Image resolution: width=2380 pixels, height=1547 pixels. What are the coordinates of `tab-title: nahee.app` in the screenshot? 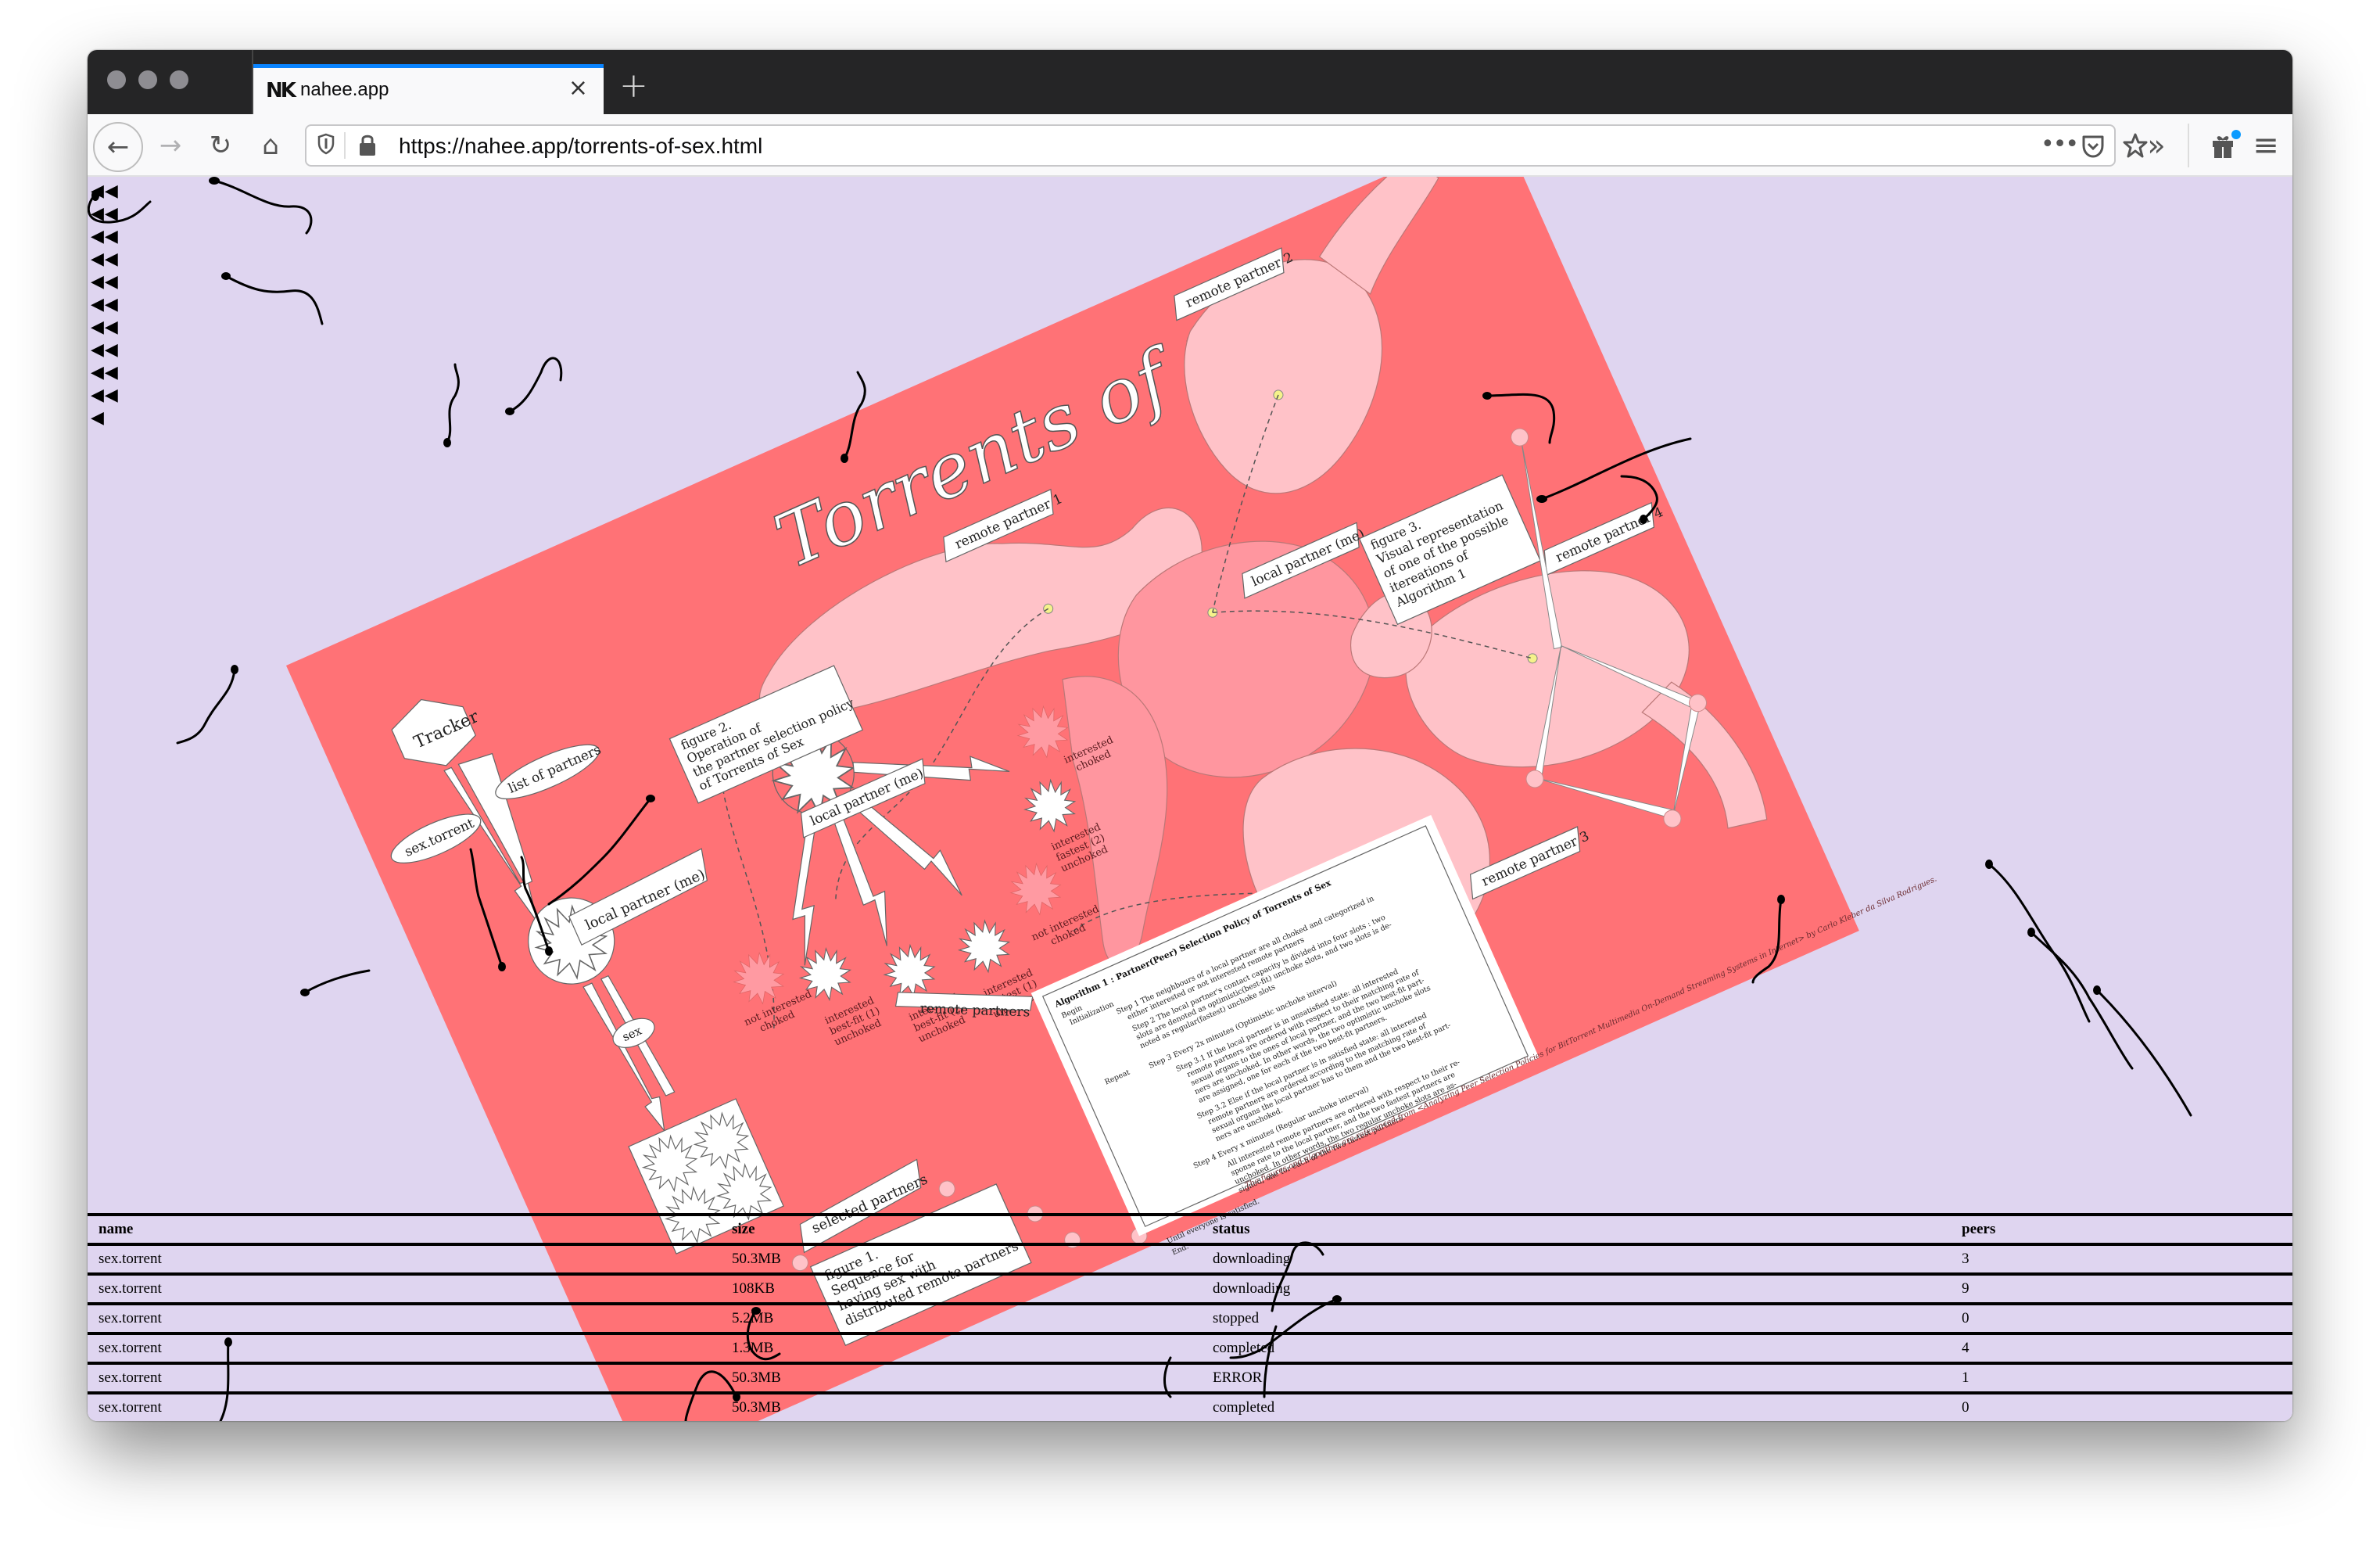 It's located at (344, 89).